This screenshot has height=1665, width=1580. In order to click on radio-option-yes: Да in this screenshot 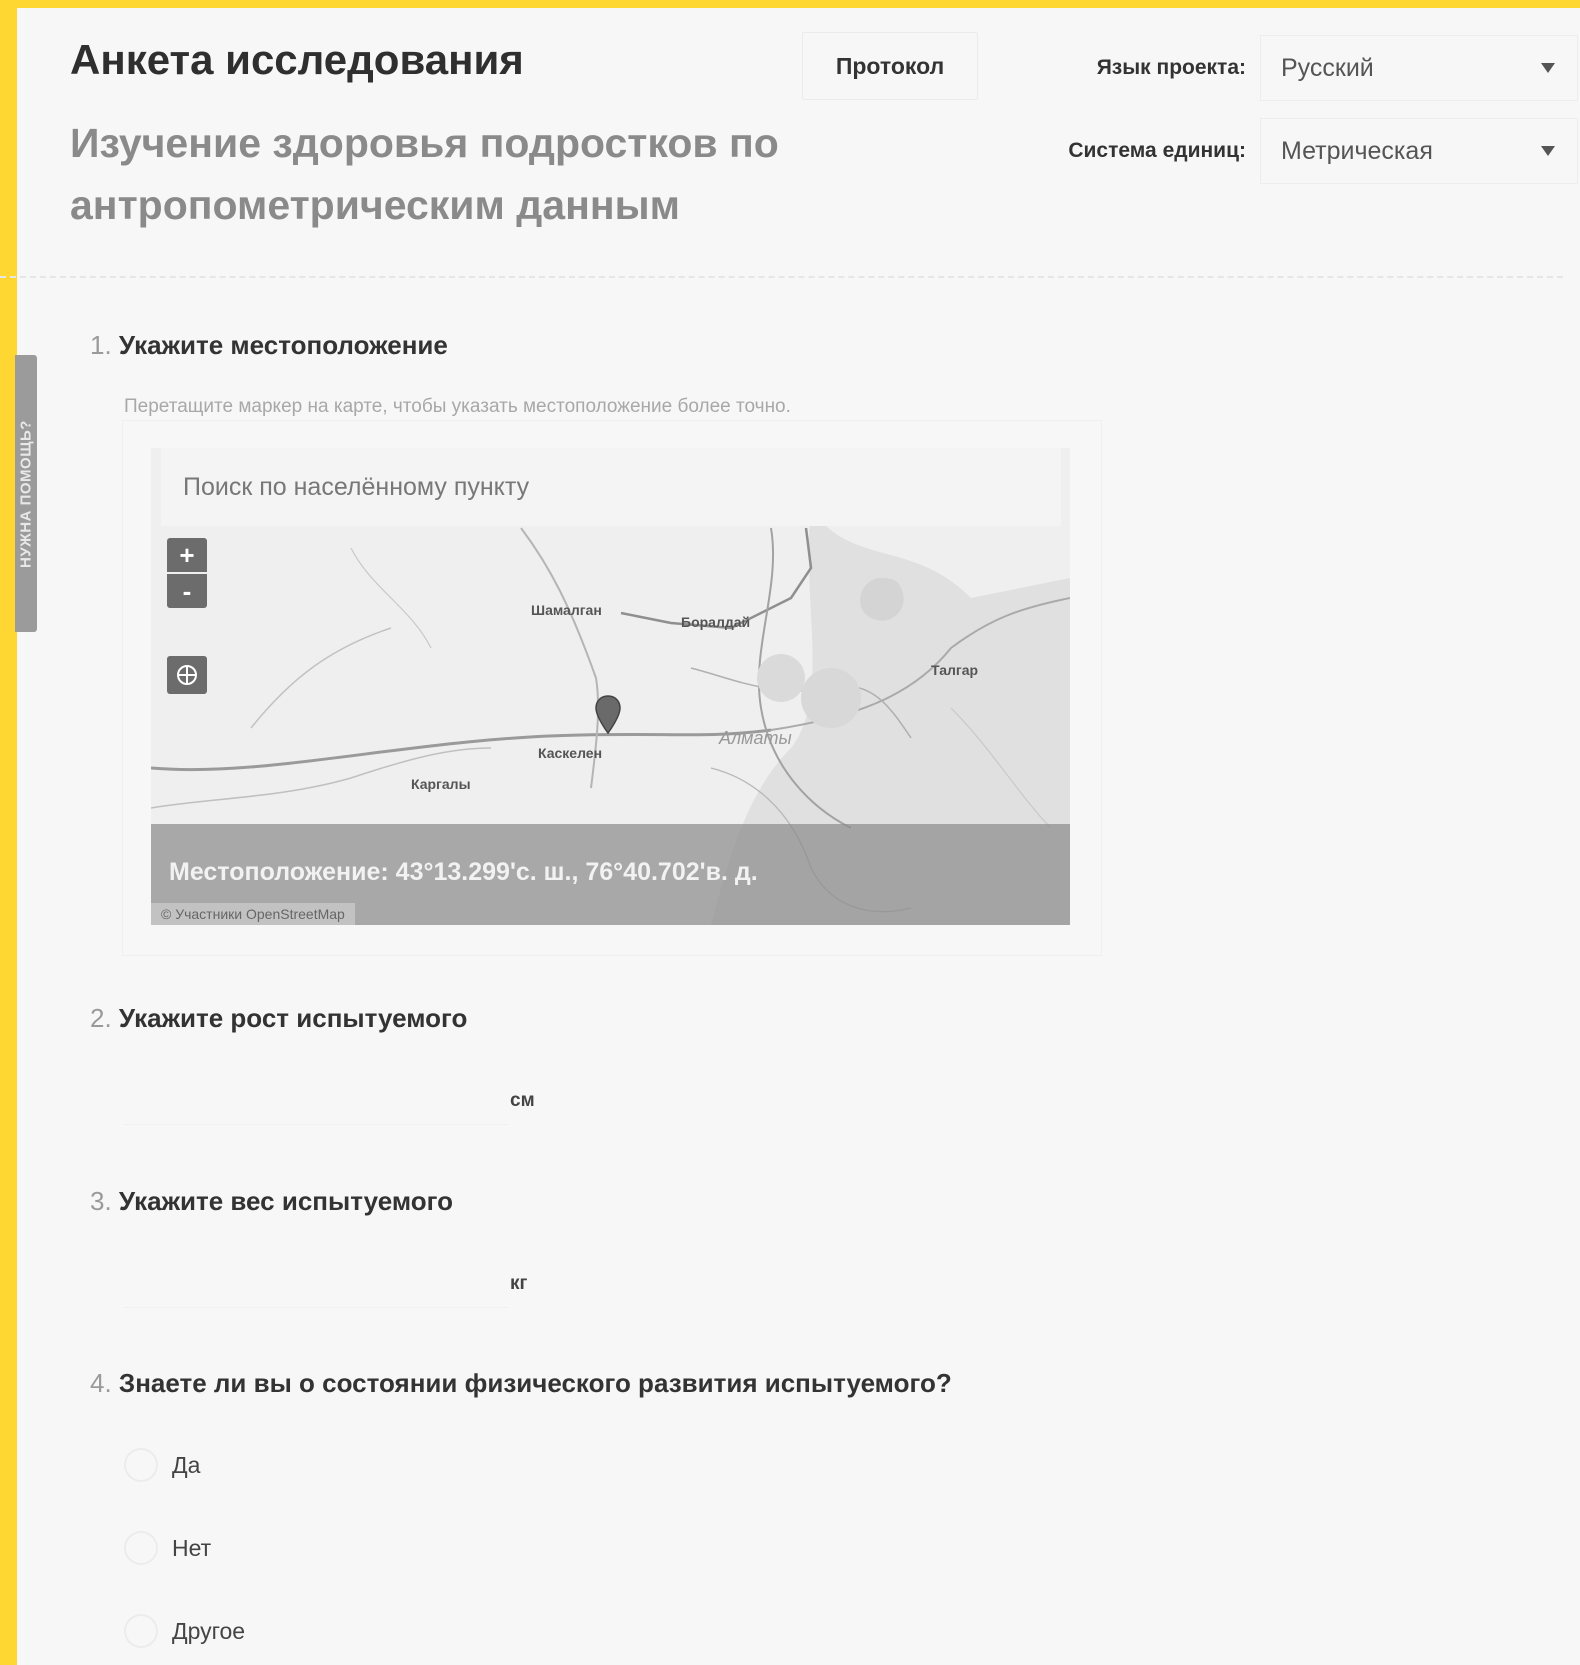, I will do `click(162, 1465)`.